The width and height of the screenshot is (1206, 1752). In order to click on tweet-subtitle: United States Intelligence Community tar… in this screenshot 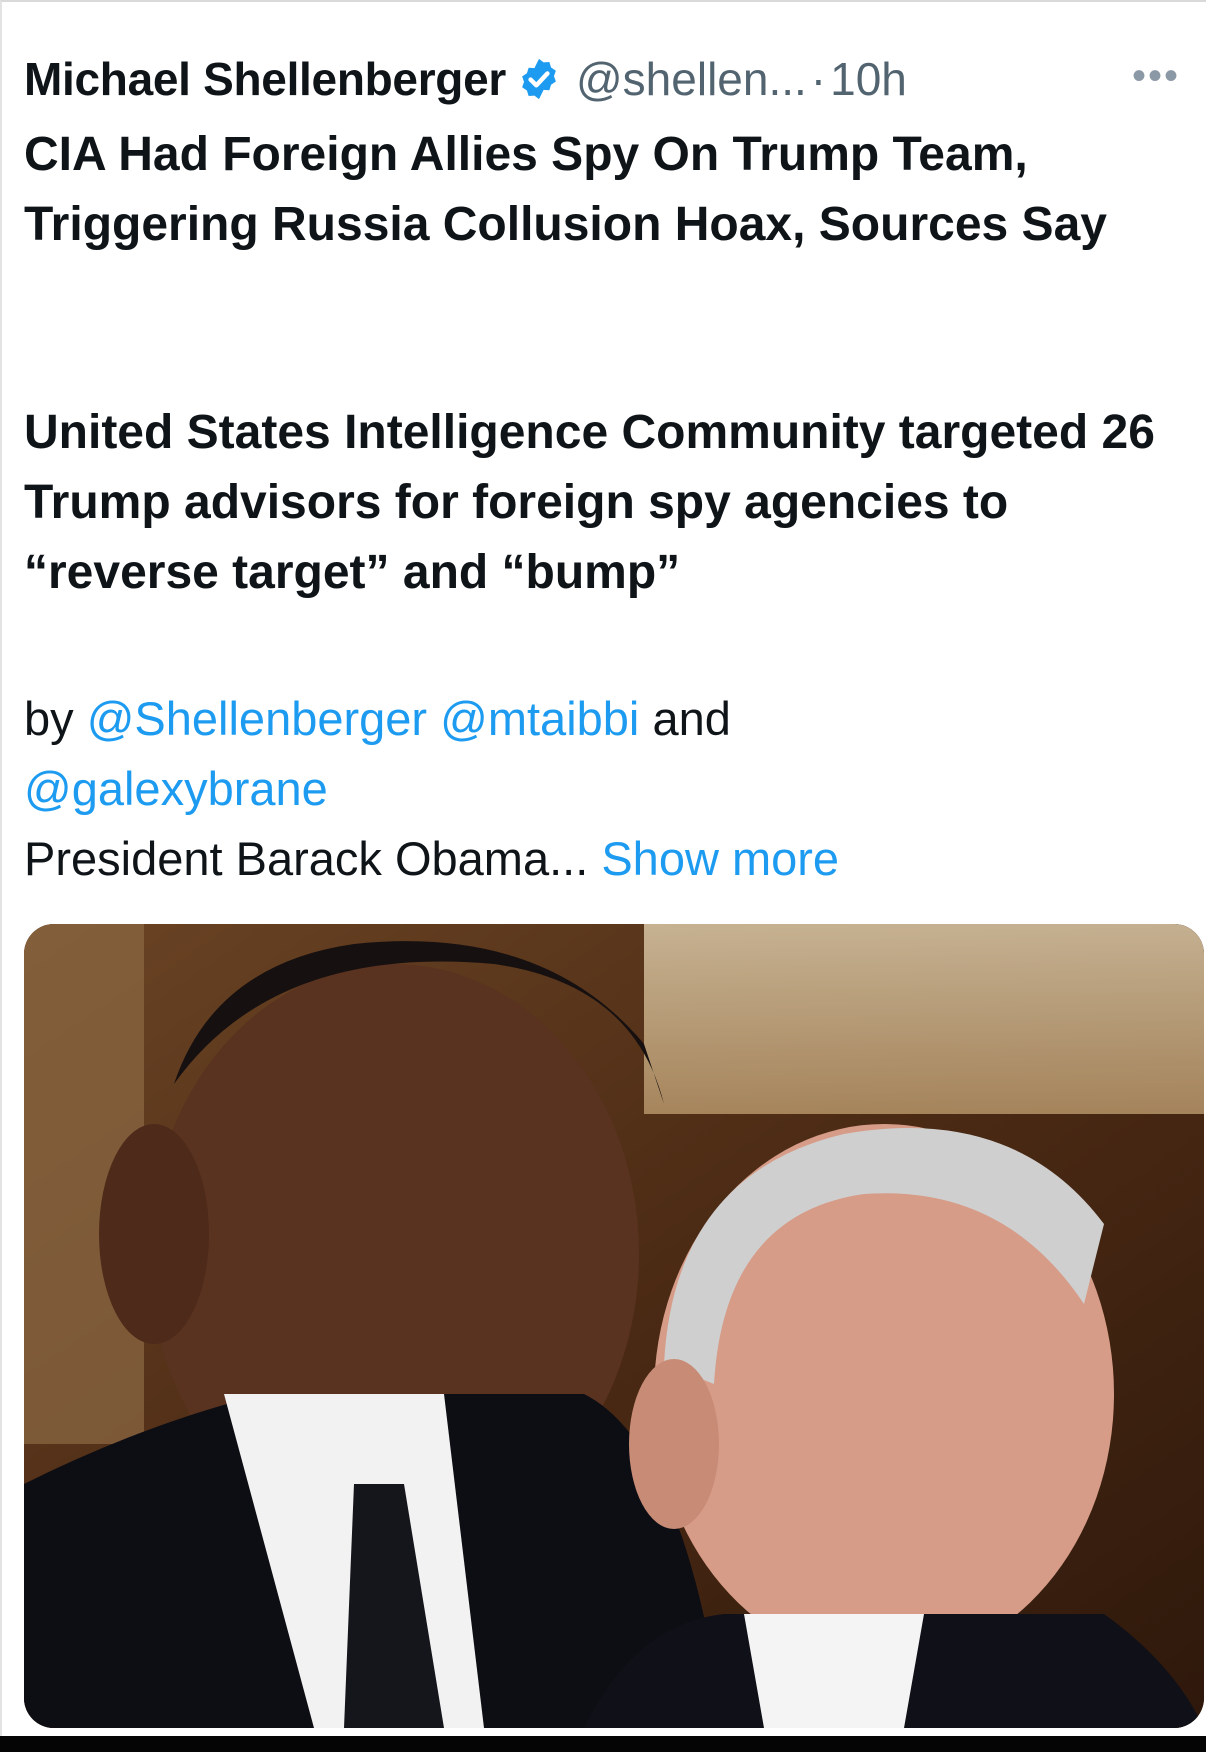, I will do `click(589, 502)`.